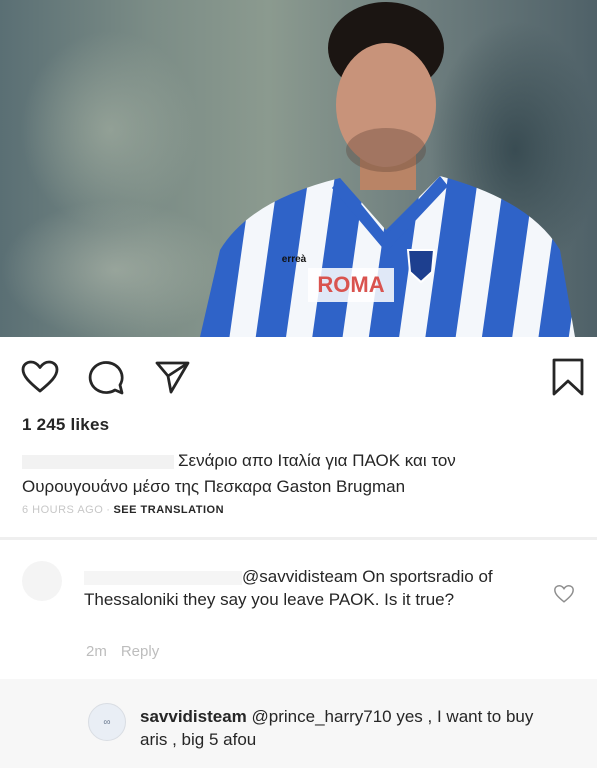 Image resolution: width=597 pixels, height=768 pixels. I want to click on share-button, so click(172, 377).